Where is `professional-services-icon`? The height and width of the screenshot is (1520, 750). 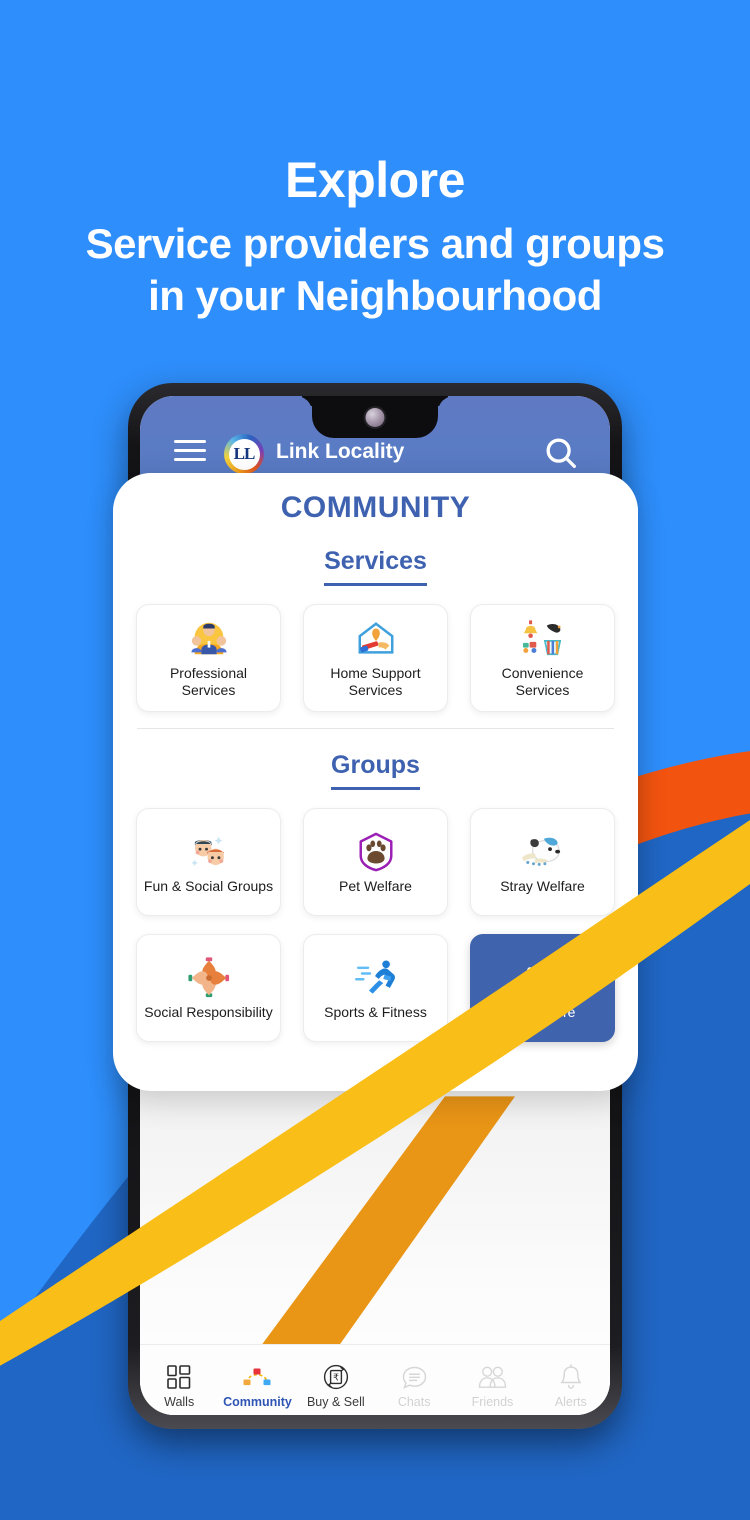
professional-services-icon is located at coordinates (209, 639).